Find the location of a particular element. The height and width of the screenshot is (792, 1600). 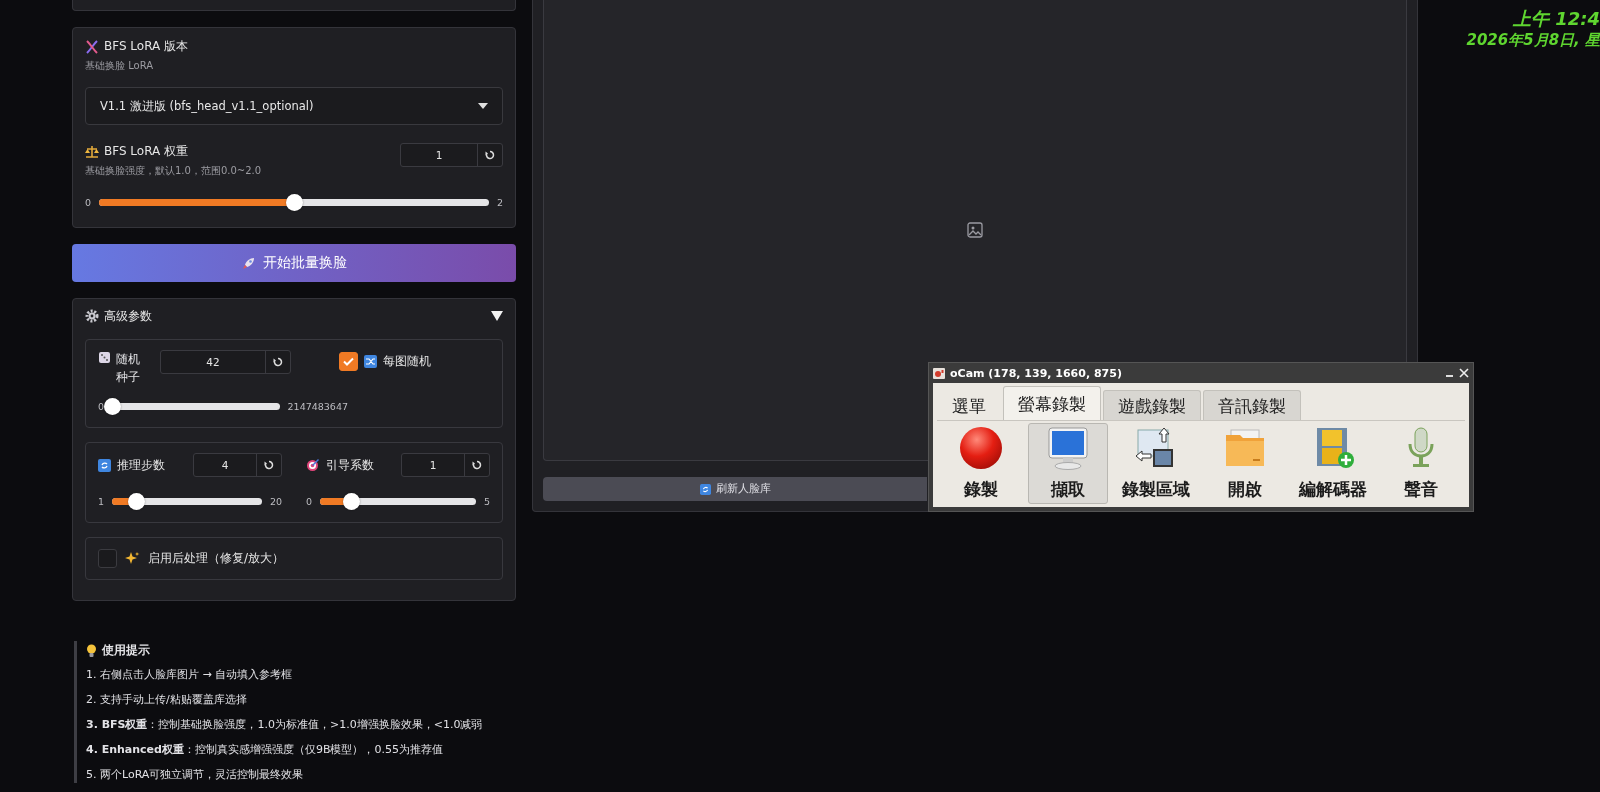

tab: 螢幕錄製 is located at coordinates (1052, 403).